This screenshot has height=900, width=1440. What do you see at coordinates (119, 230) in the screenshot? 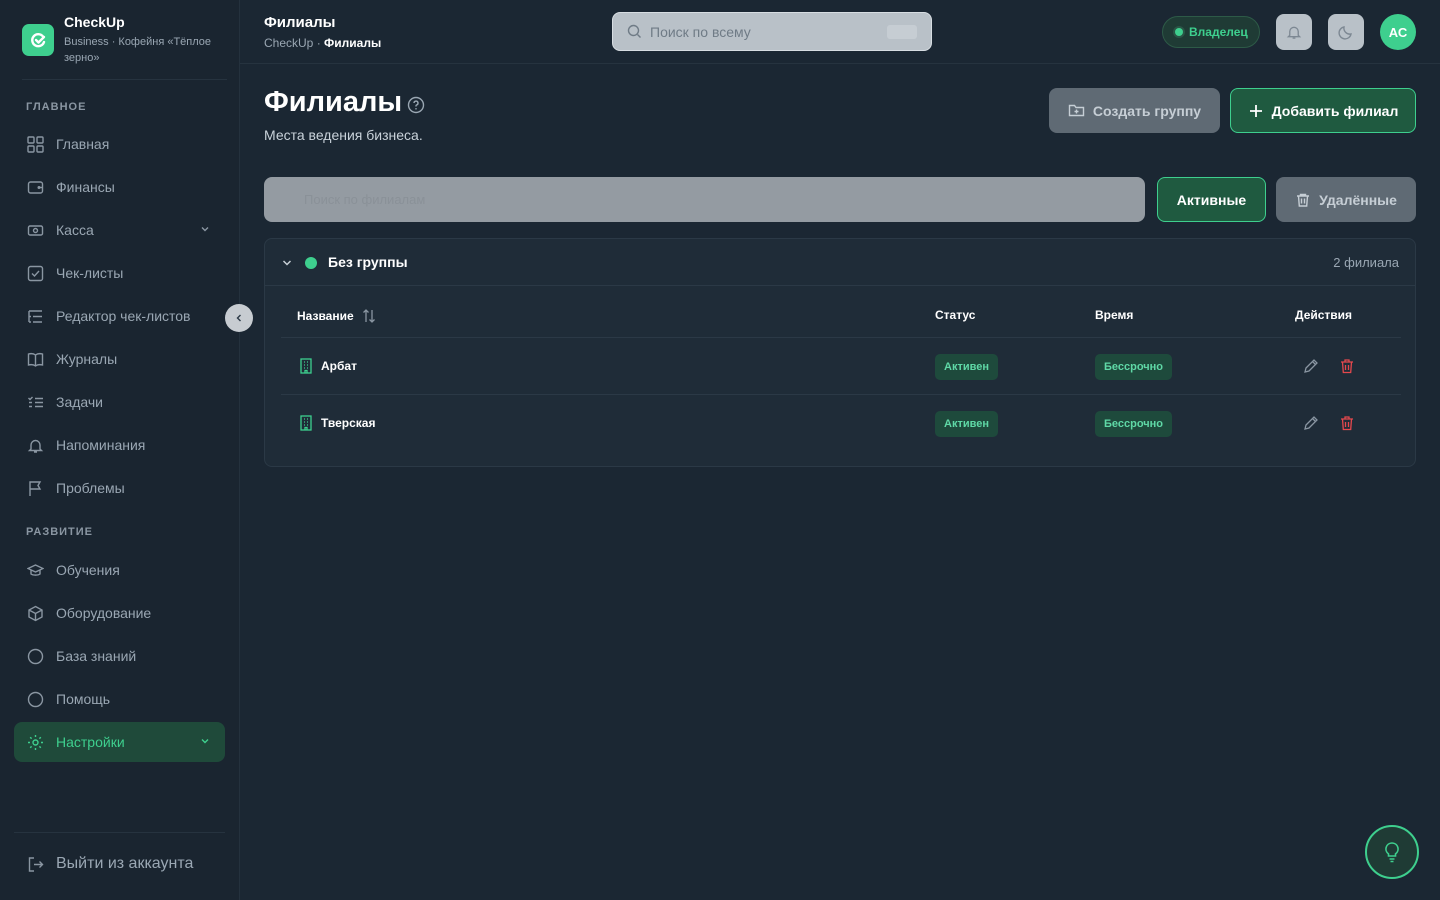
I see `sidebar-item-cash: Касса` at bounding box center [119, 230].